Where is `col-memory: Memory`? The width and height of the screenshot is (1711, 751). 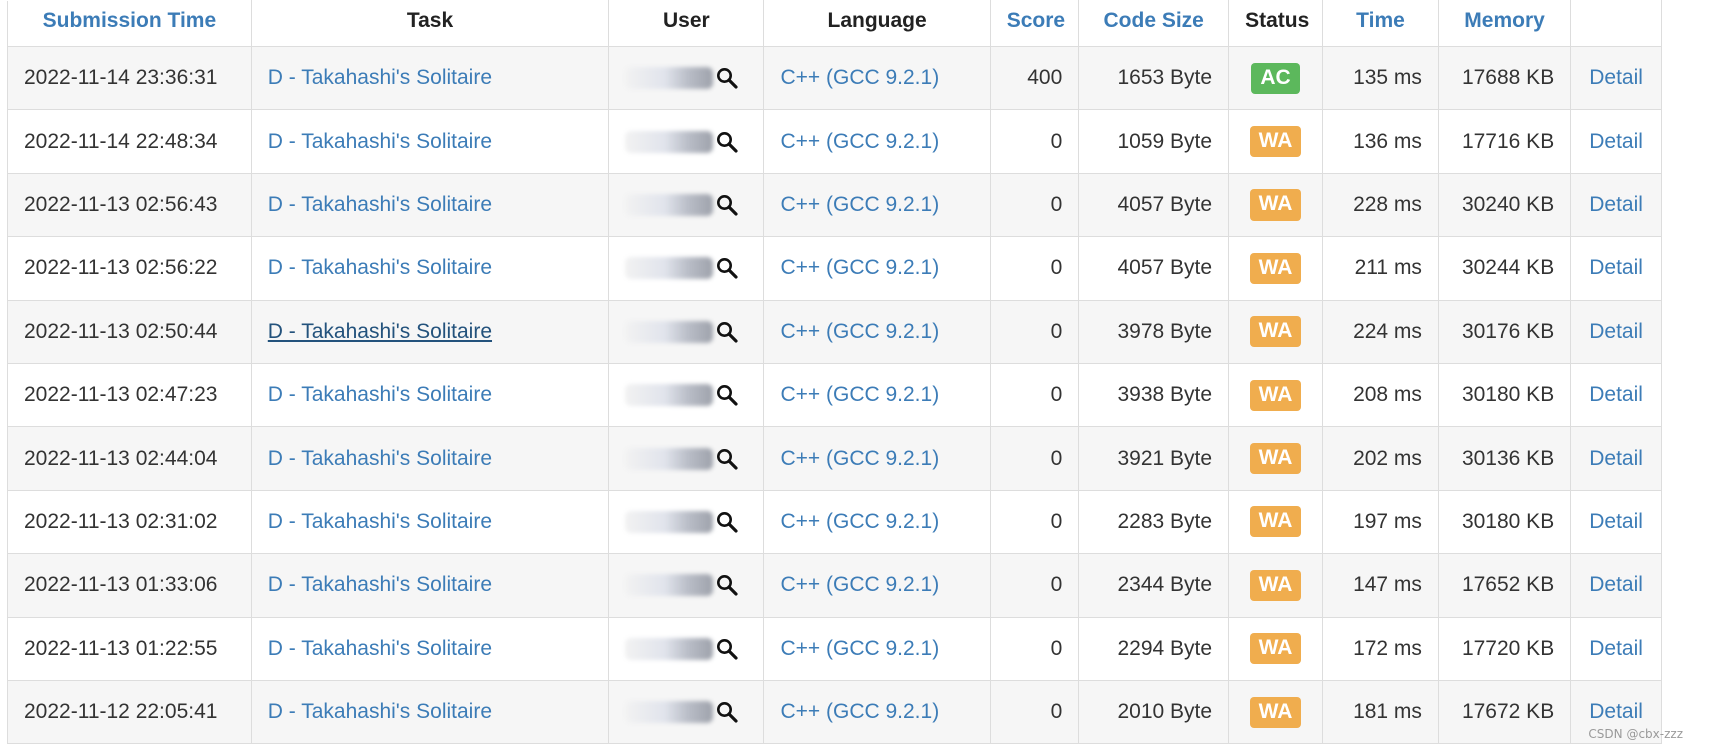
col-memory: Memory is located at coordinates (1504, 23).